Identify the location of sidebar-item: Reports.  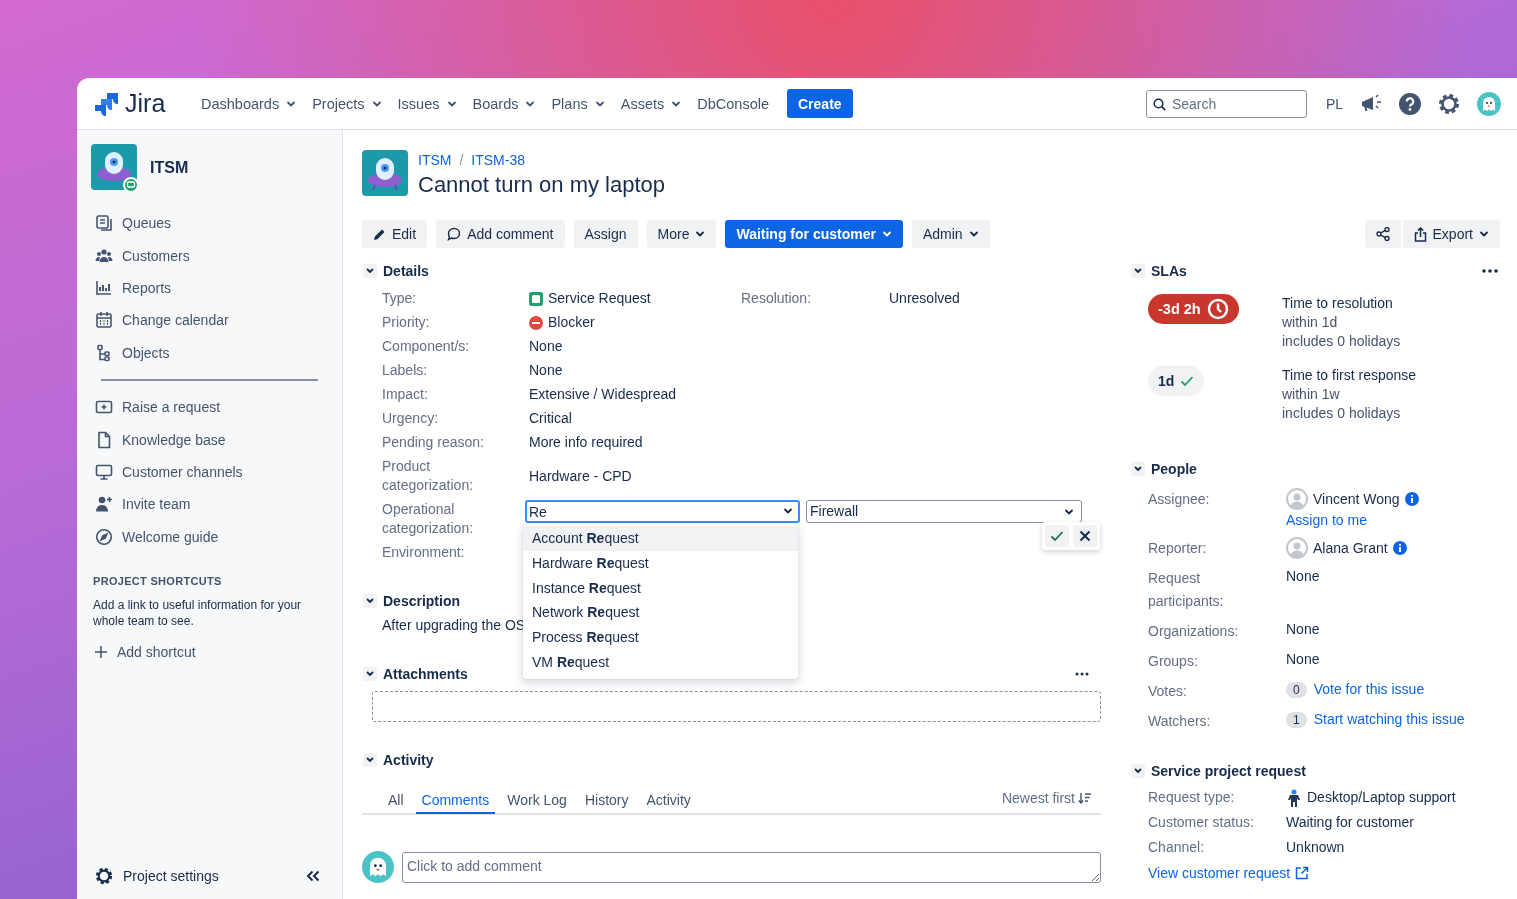
(209, 288).